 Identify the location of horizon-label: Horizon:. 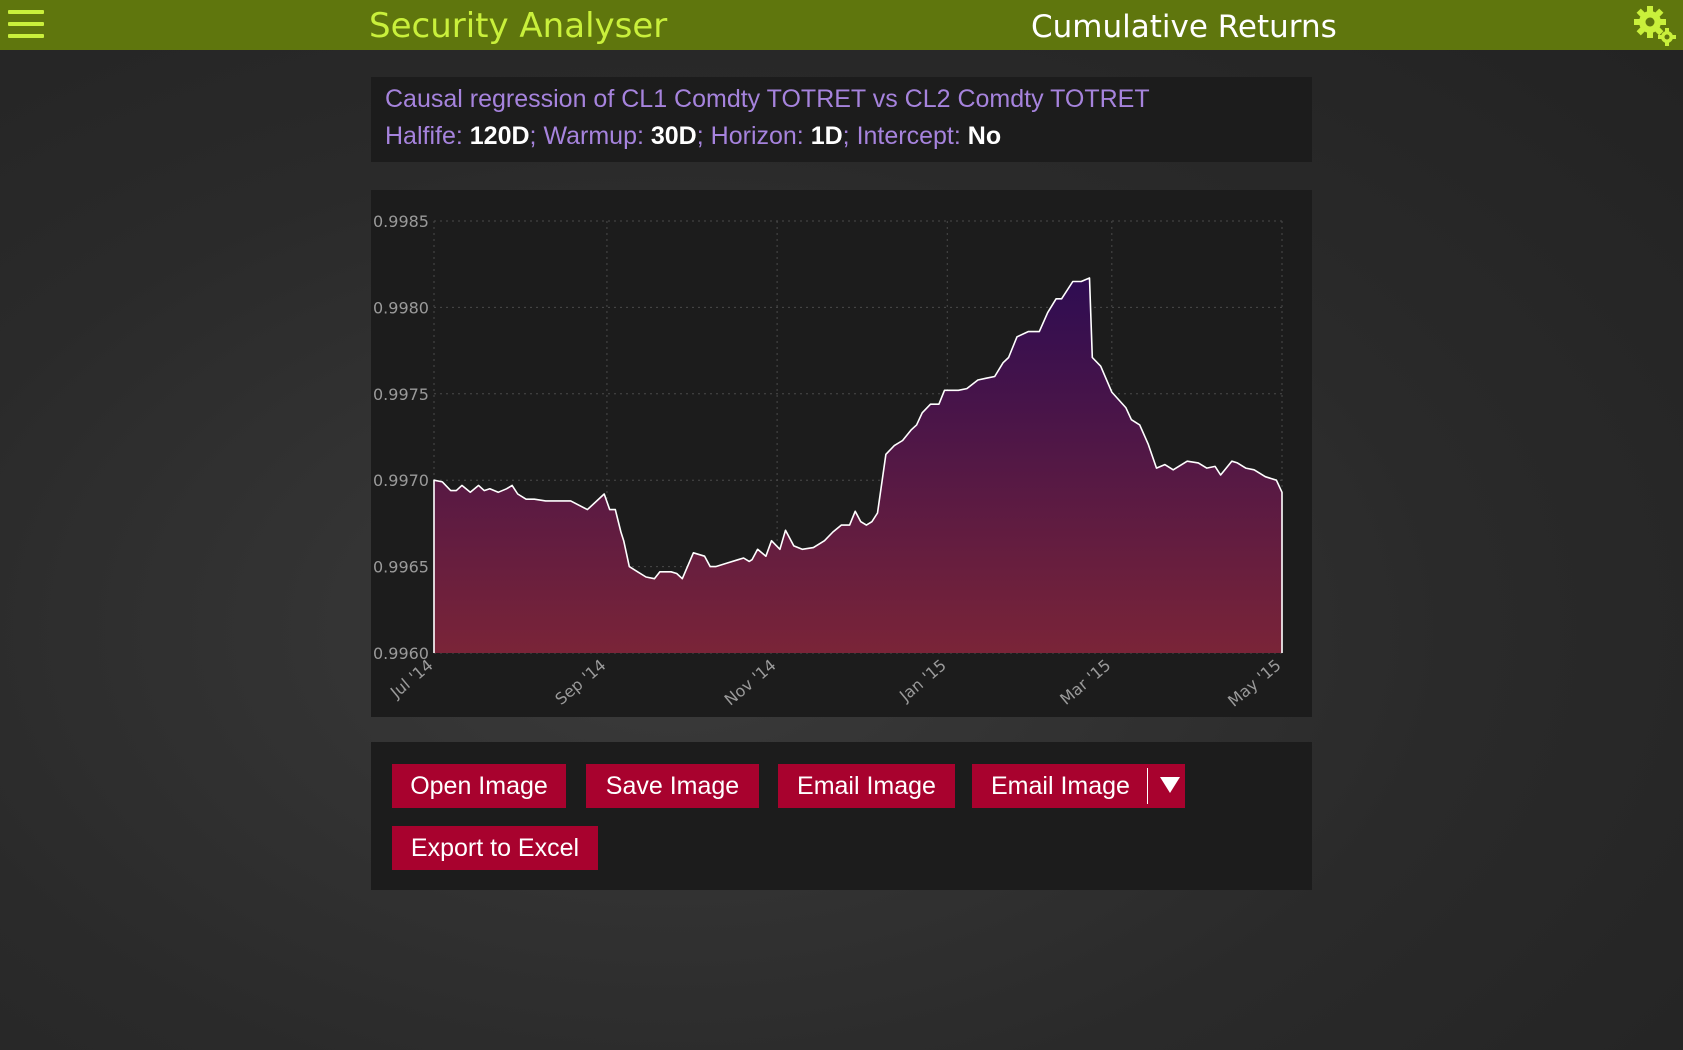
(757, 136).